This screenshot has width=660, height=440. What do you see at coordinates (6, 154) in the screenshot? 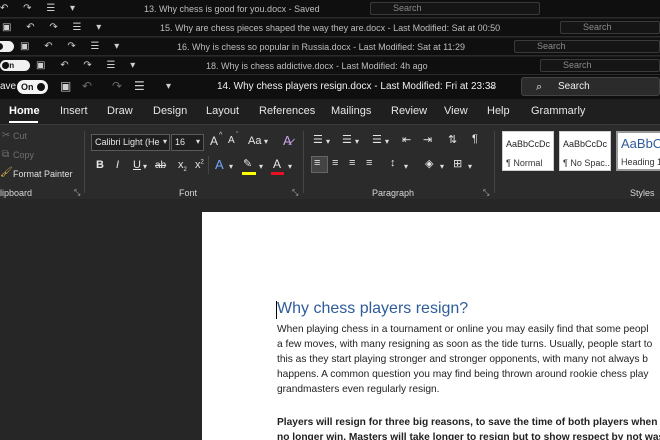
I see `copy-icon: ⧉` at bounding box center [6, 154].